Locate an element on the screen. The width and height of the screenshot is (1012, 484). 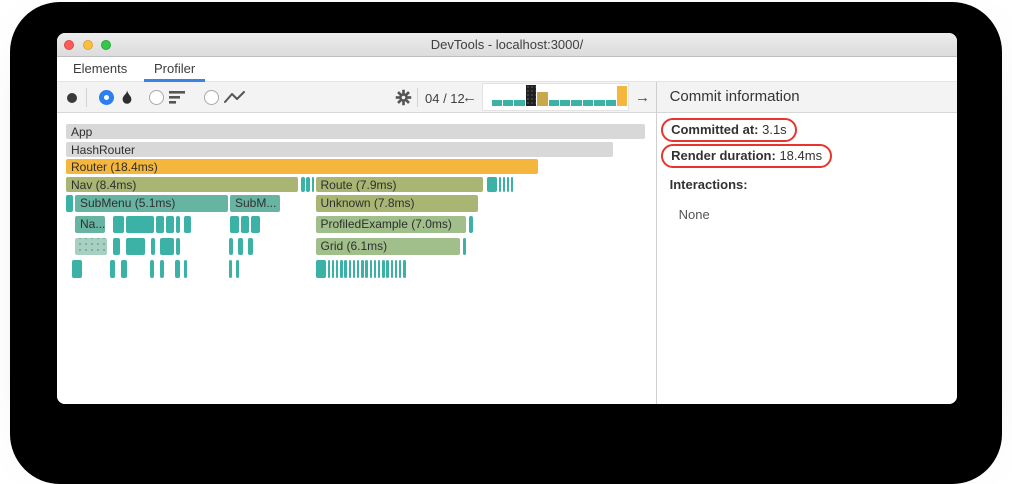
flamegraph-view-radio is located at coordinates (106, 97).